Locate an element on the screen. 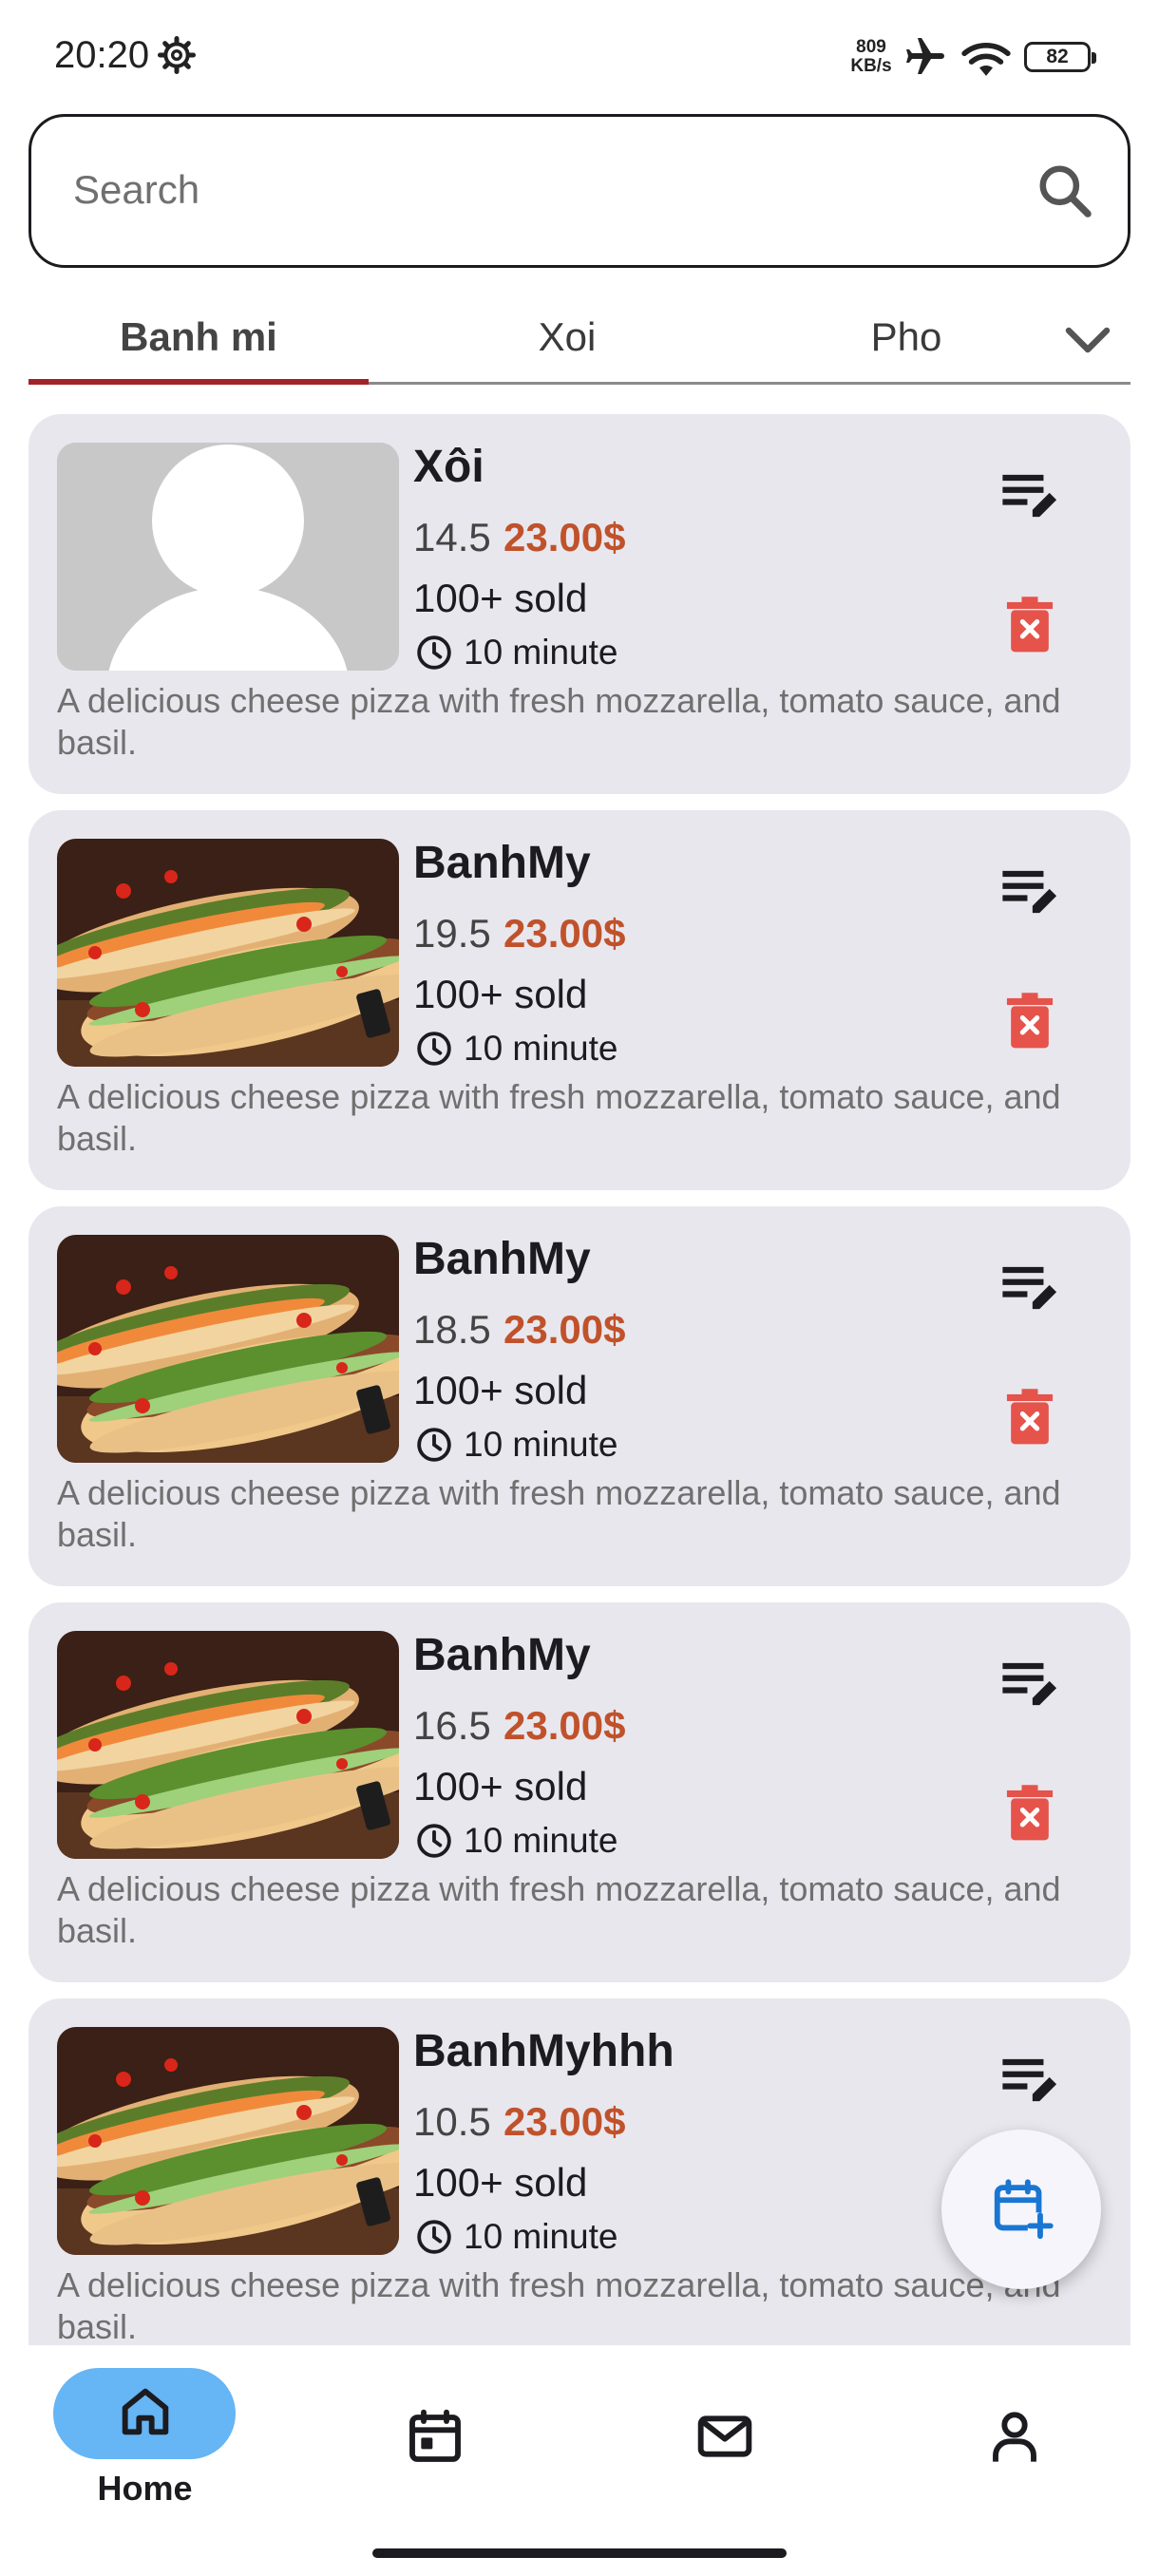  category-tabs: Banh mi Xoi Pho is located at coordinates (579, 342).